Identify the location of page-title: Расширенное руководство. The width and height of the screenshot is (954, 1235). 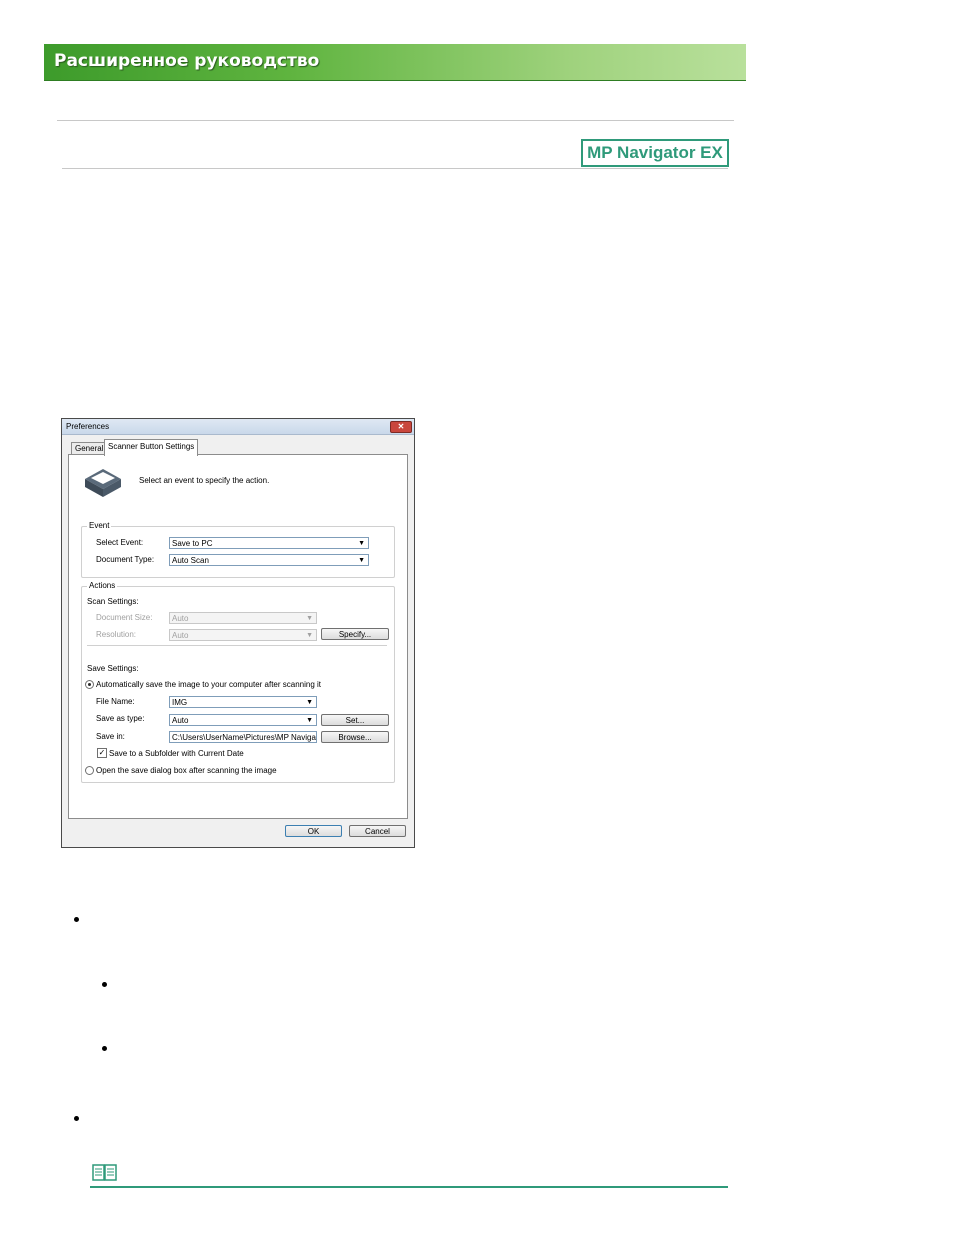
(187, 61).